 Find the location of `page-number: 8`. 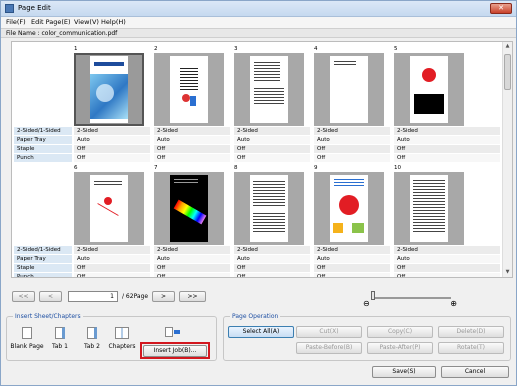

page-number: 8 is located at coordinates (236, 168).